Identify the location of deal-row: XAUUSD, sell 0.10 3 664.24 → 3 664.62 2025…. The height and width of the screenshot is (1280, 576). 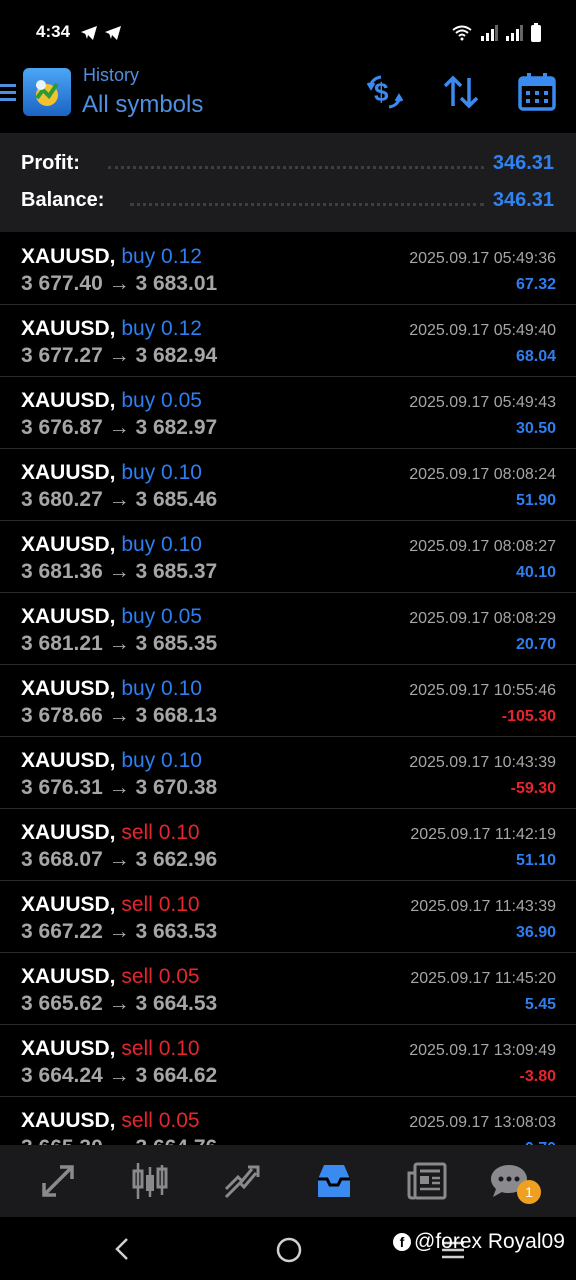
(288, 1061).